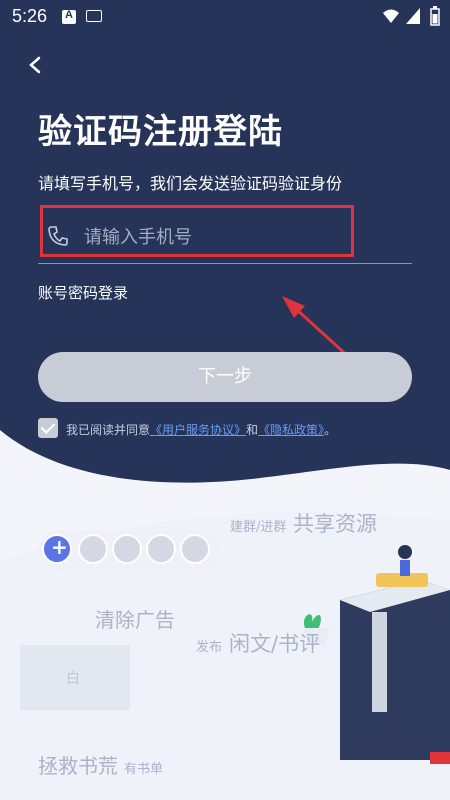 The width and height of the screenshot is (450, 800). I want to click on illus-rescue-big: 拯救书荒, so click(78, 766).